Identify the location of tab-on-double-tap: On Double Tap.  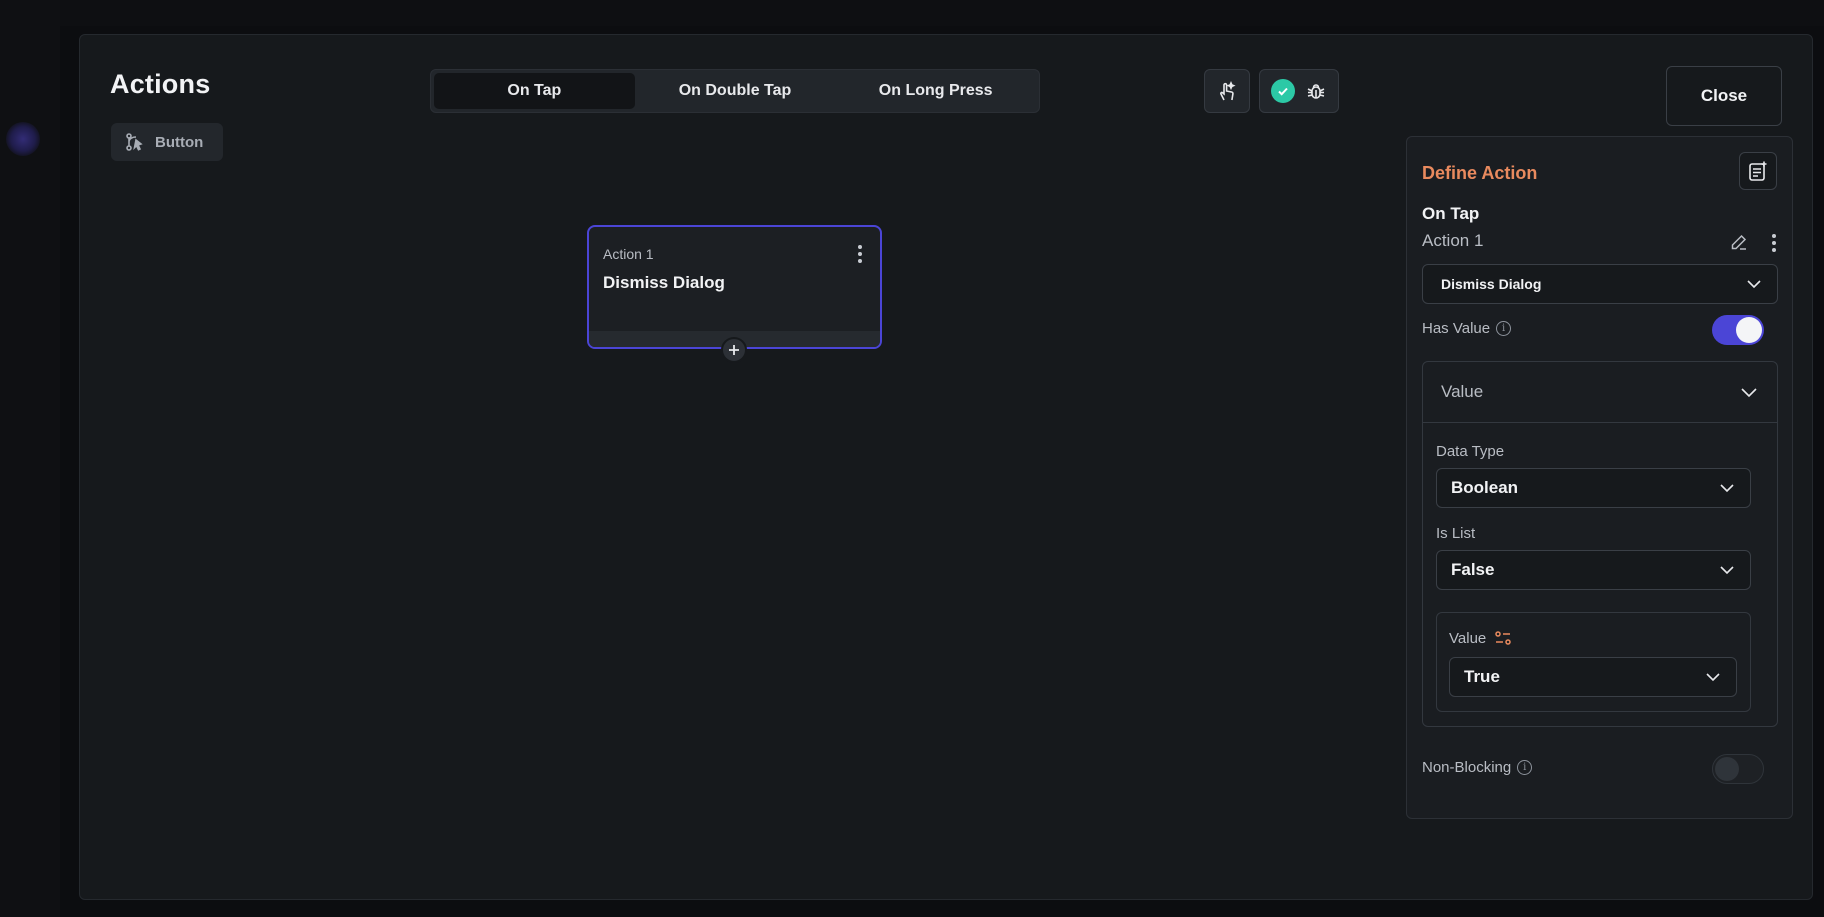
(735, 91).